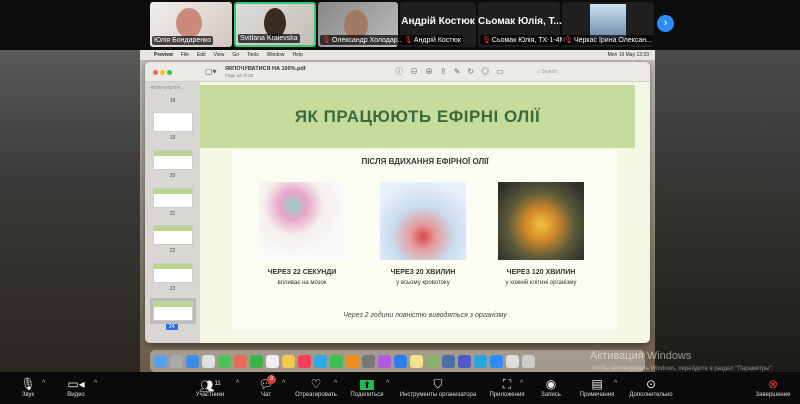  Describe the element at coordinates (438, 387) in the screenshot. I see `host-tools-button: ⛉ Инструменты организатора` at that location.